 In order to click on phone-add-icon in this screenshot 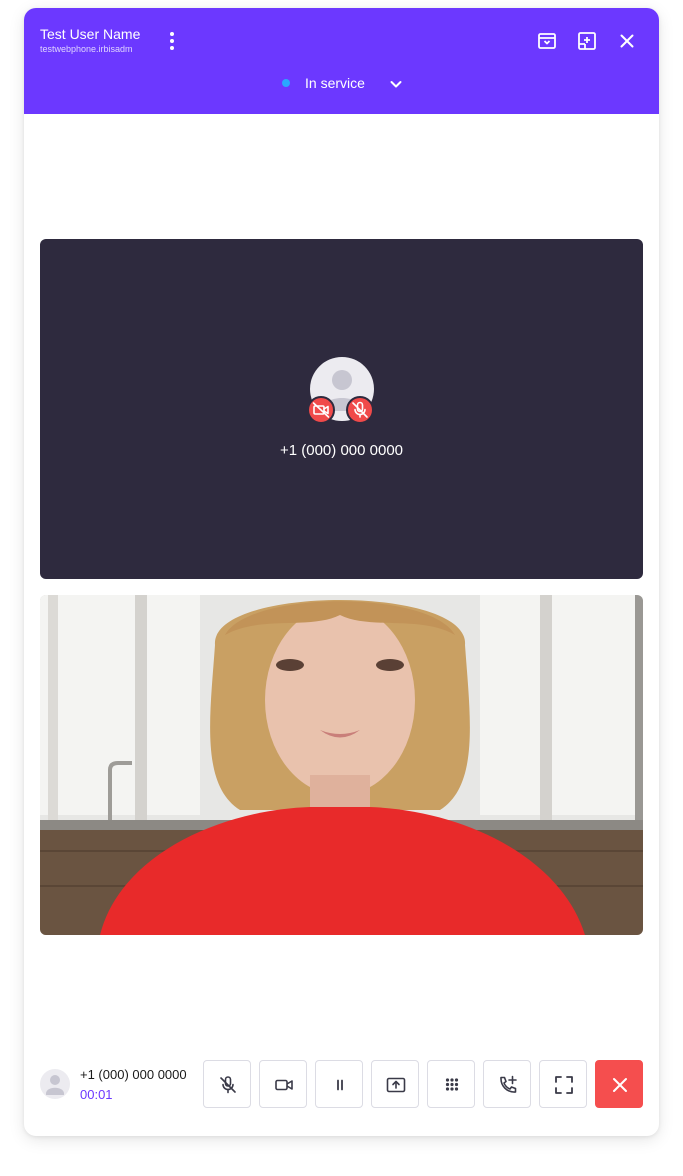, I will do `click(508, 1084)`.